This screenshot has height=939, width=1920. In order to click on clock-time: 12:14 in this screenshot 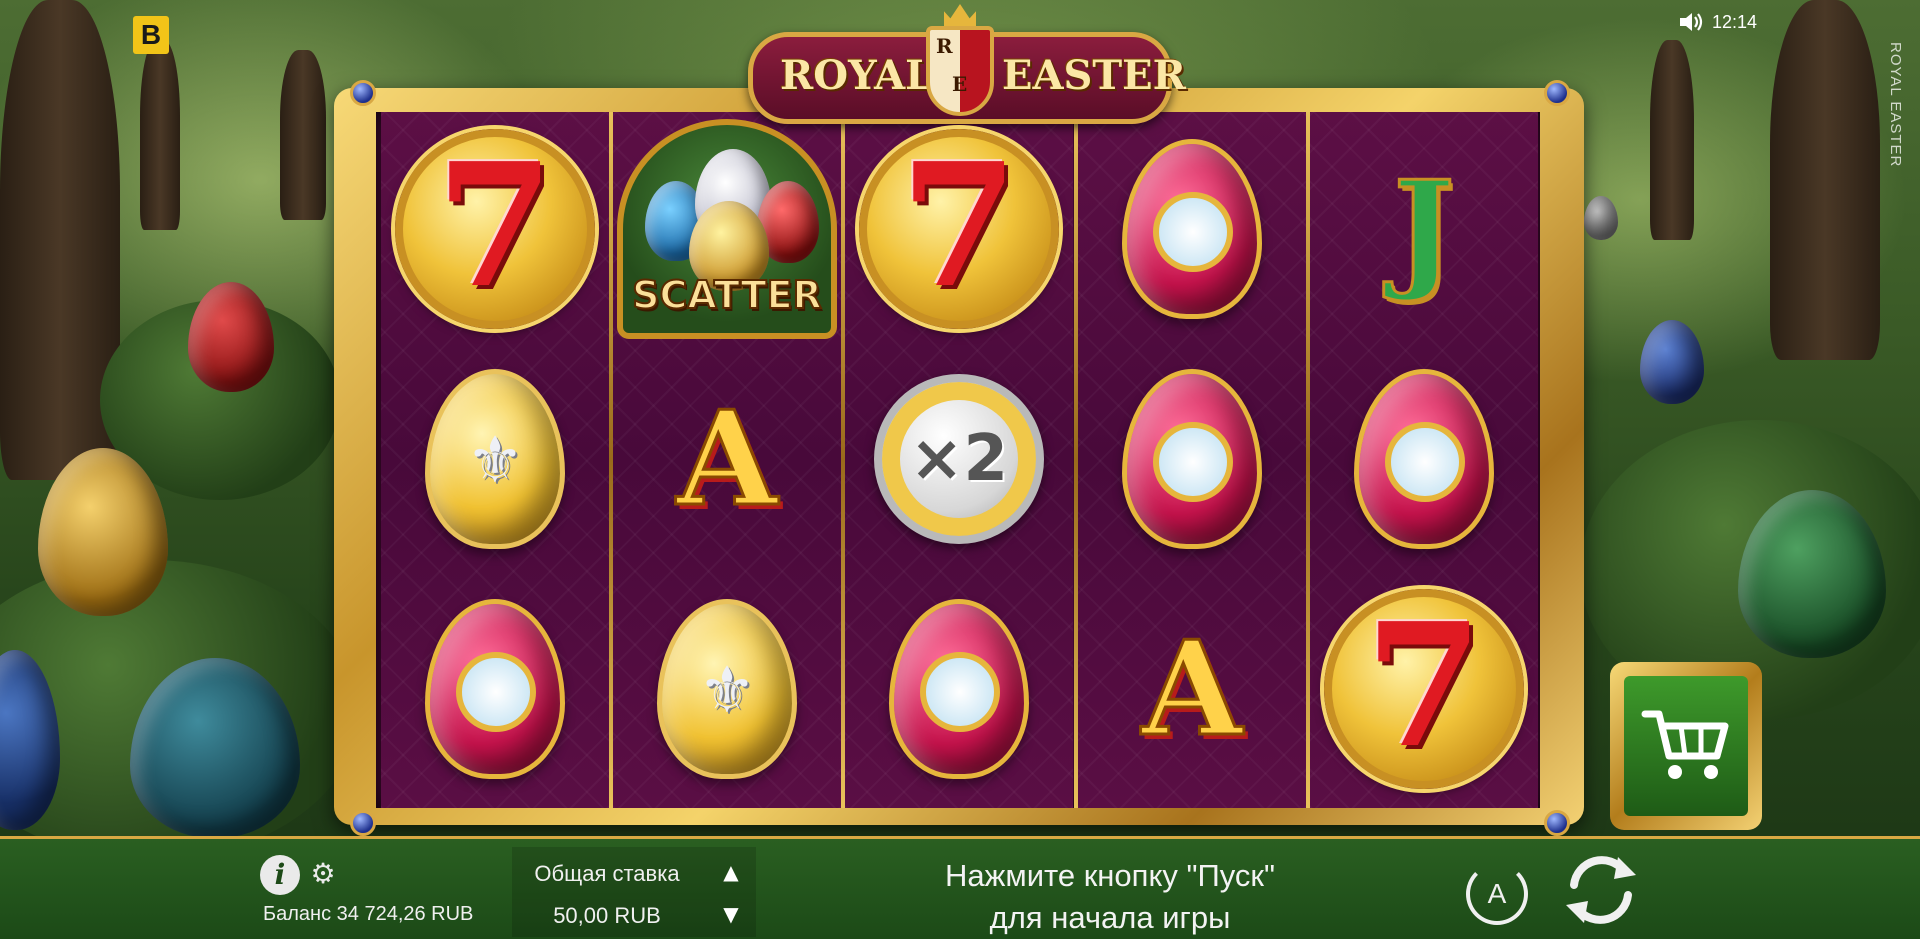, I will do `click(1735, 21)`.